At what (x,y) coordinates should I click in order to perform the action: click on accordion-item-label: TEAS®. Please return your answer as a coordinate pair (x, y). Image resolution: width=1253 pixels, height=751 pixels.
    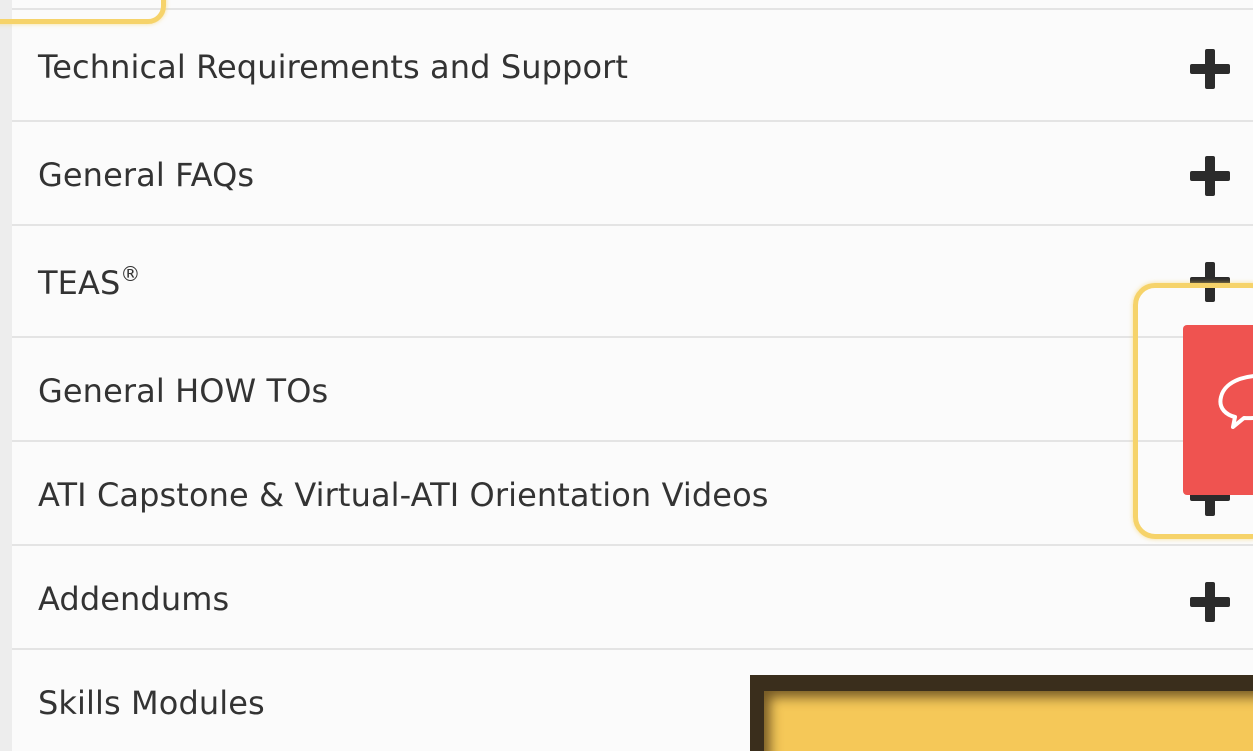
    Looking at the image, I should click on (89, 282).